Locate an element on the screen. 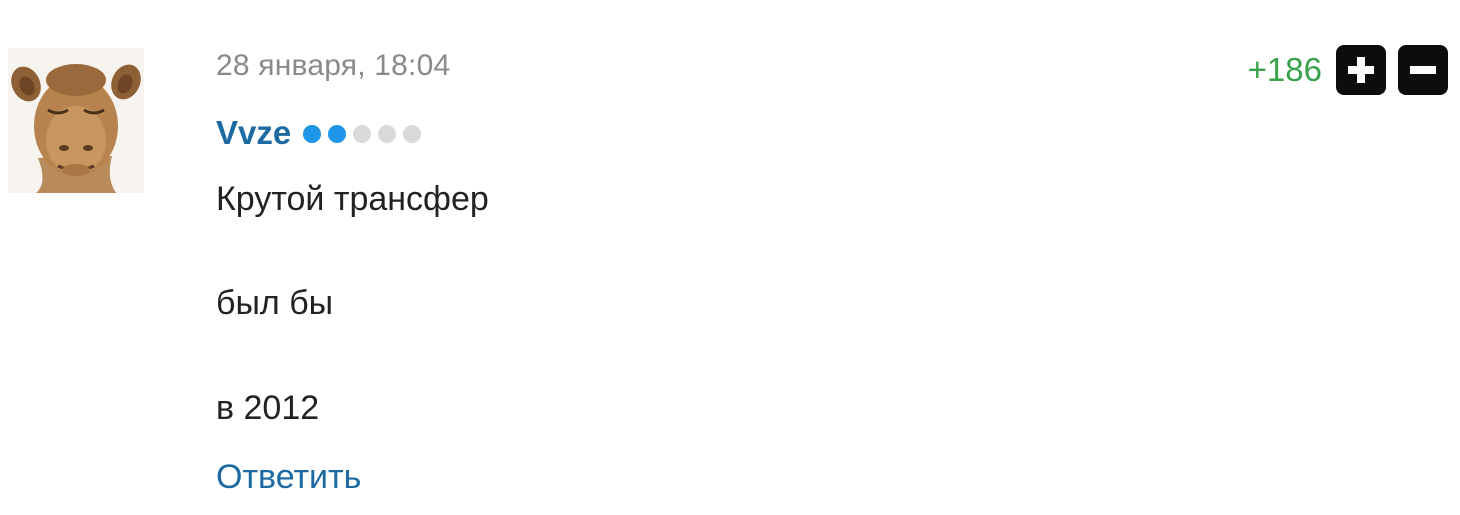 Image resolution: width=1460 pixels, height=515 pixels. plus-icon is located at coordinates (1361, 70).